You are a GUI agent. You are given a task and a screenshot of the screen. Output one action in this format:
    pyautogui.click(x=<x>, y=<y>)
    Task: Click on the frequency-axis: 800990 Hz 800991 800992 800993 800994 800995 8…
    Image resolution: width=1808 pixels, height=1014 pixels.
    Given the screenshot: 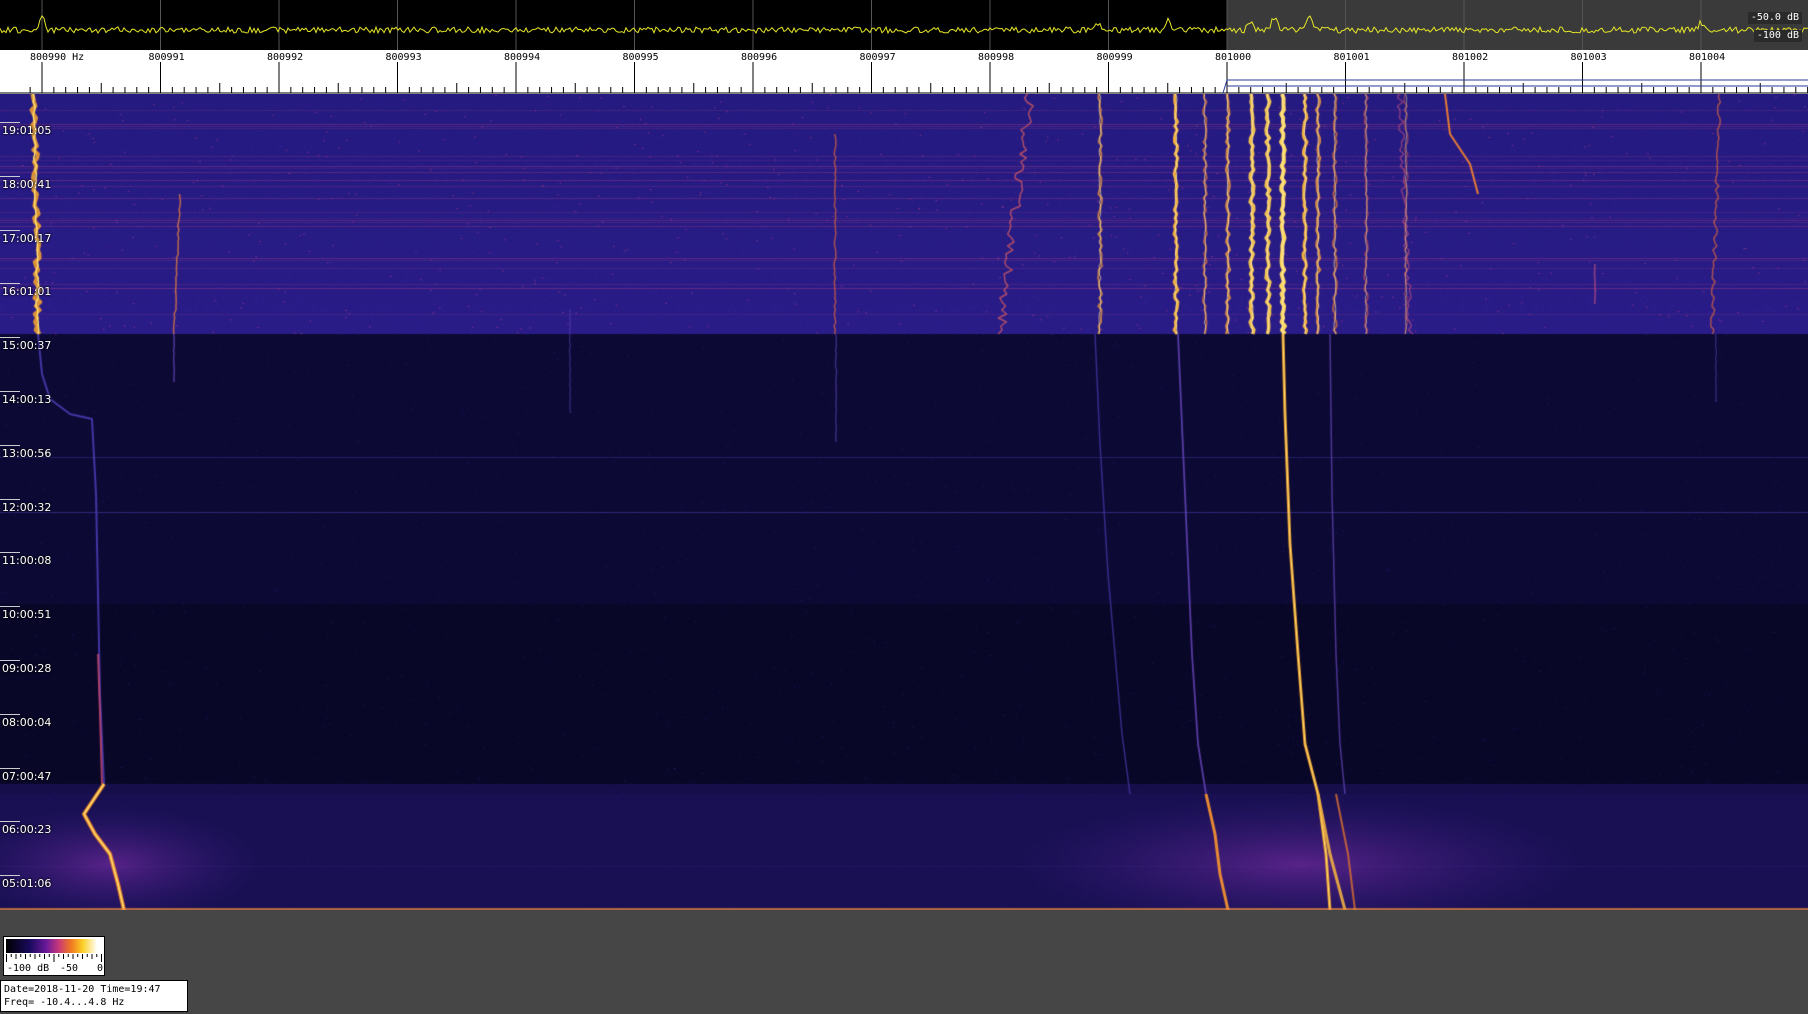 What is the action you would take?
    pyautogui.click(x=904, y=72)
    